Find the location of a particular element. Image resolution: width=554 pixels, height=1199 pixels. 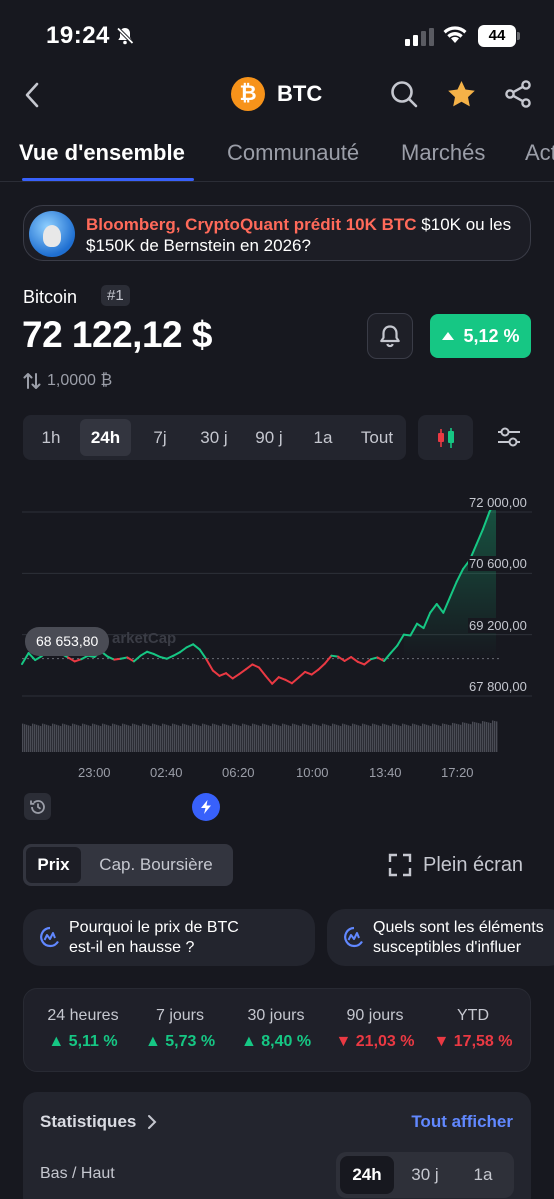

tab-overview: Vue d'ensemble is located at coordinates (102, 153).